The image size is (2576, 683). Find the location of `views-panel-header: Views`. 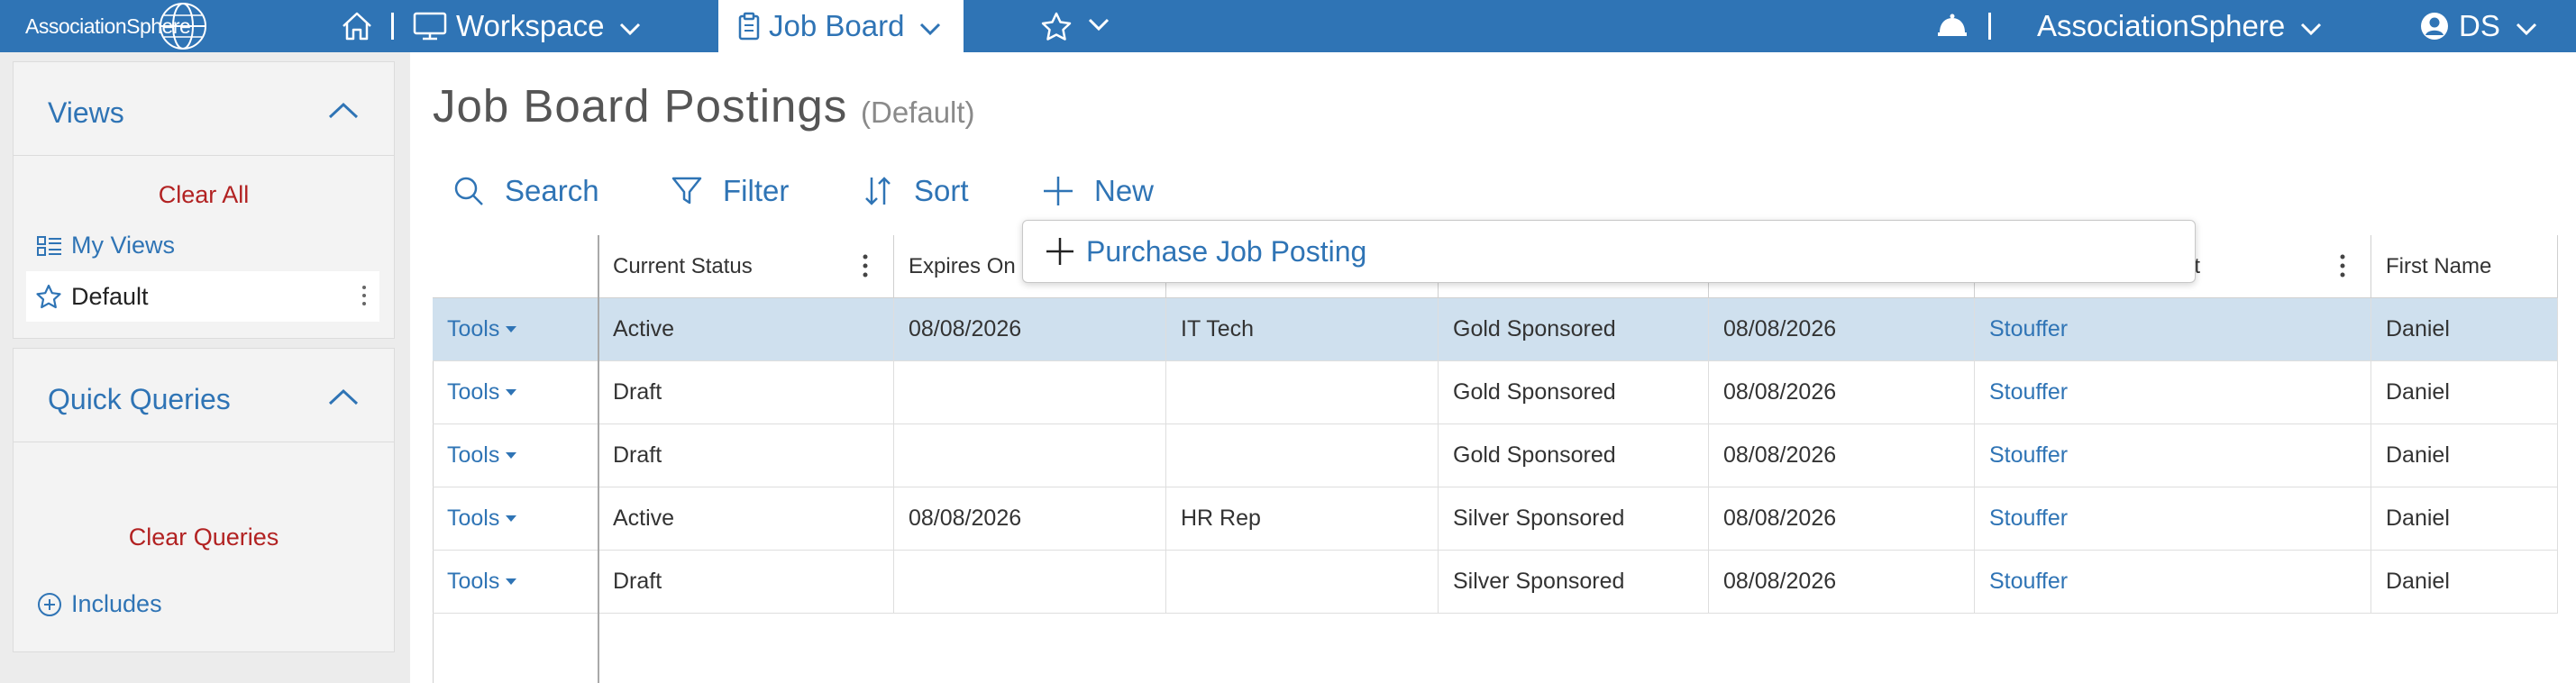

views-panel-header: Views is located at coordinates (204, 109).